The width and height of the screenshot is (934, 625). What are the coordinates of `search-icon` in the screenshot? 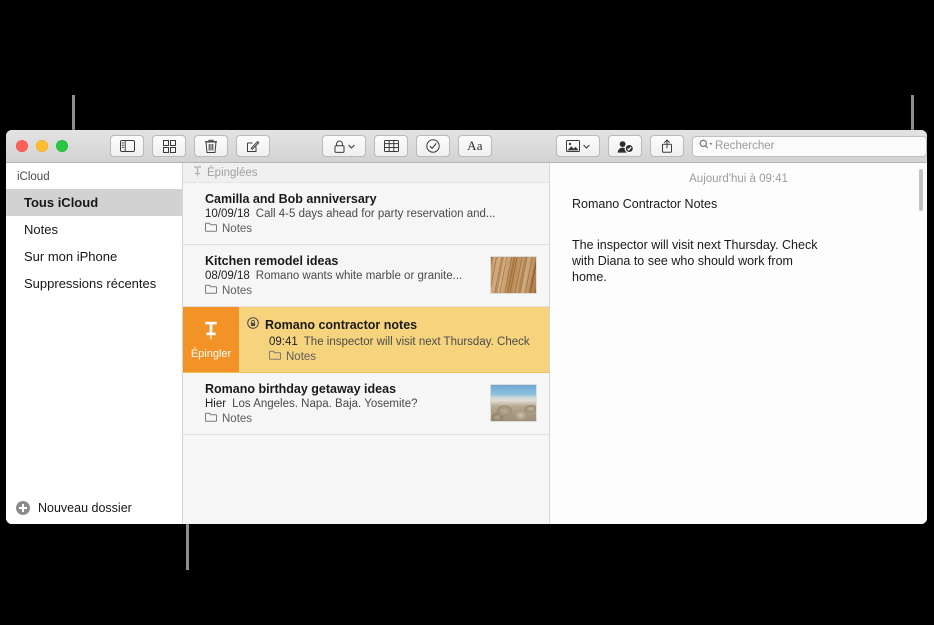 It's located at (706, 146).